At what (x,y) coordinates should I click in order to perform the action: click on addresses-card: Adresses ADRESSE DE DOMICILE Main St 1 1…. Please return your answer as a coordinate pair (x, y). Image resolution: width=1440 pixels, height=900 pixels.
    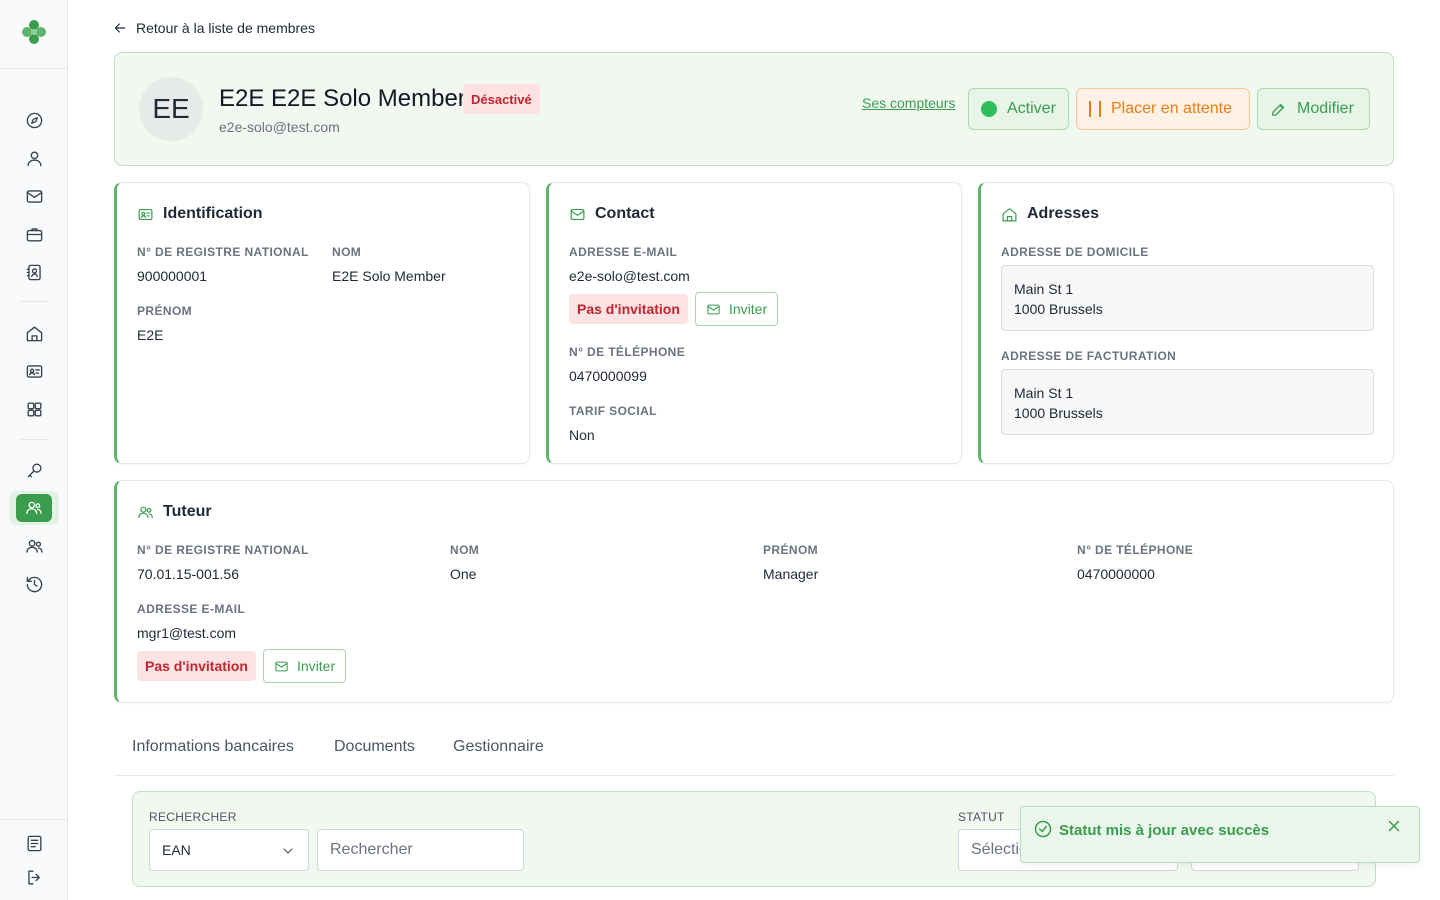
    Looking at the image, I should click on (1186, 323).